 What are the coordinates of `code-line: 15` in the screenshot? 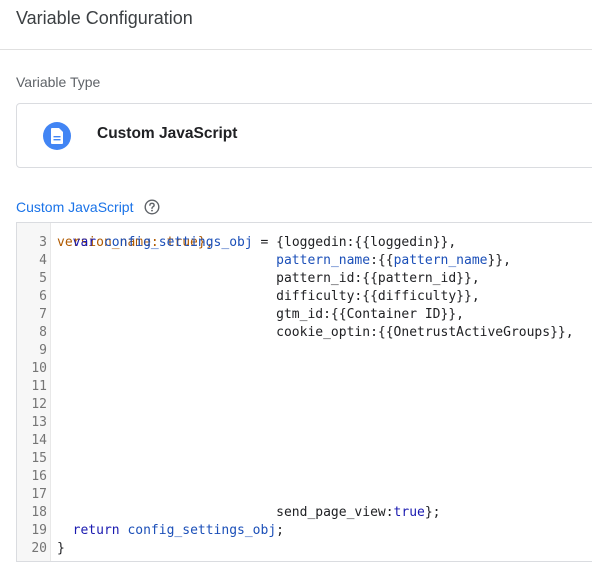 It's located at (304, 459).